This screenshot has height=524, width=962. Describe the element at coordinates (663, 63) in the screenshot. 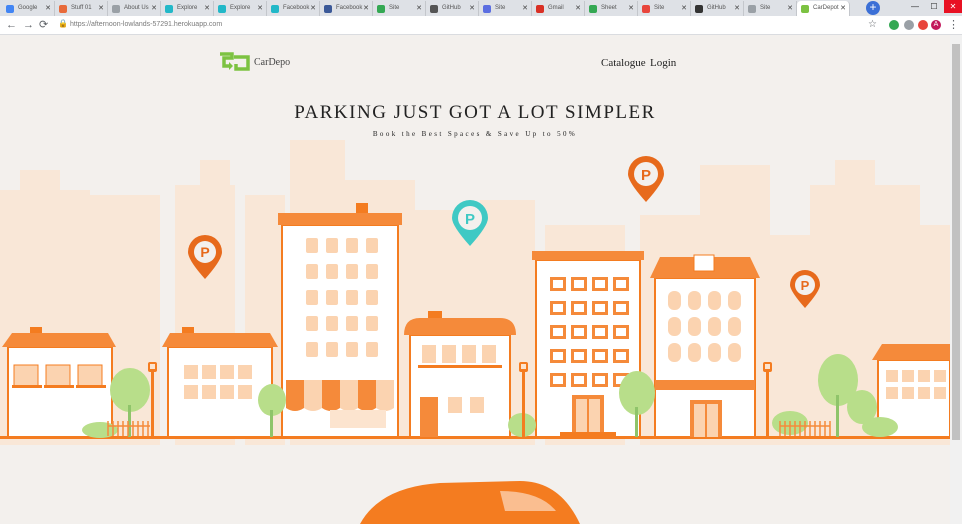

I see `nav-login-link: Login` at that location.